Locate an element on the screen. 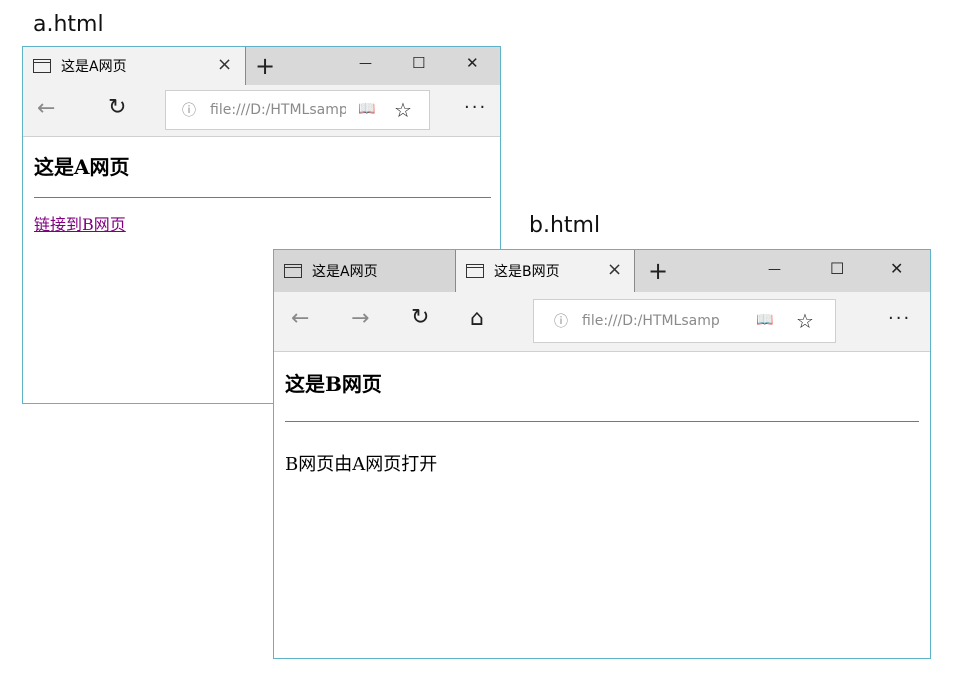 Image resolution: width=968 pixels, height=680 pixels. tab-b: 这是B网页 × is located at coordinates (545, 271).